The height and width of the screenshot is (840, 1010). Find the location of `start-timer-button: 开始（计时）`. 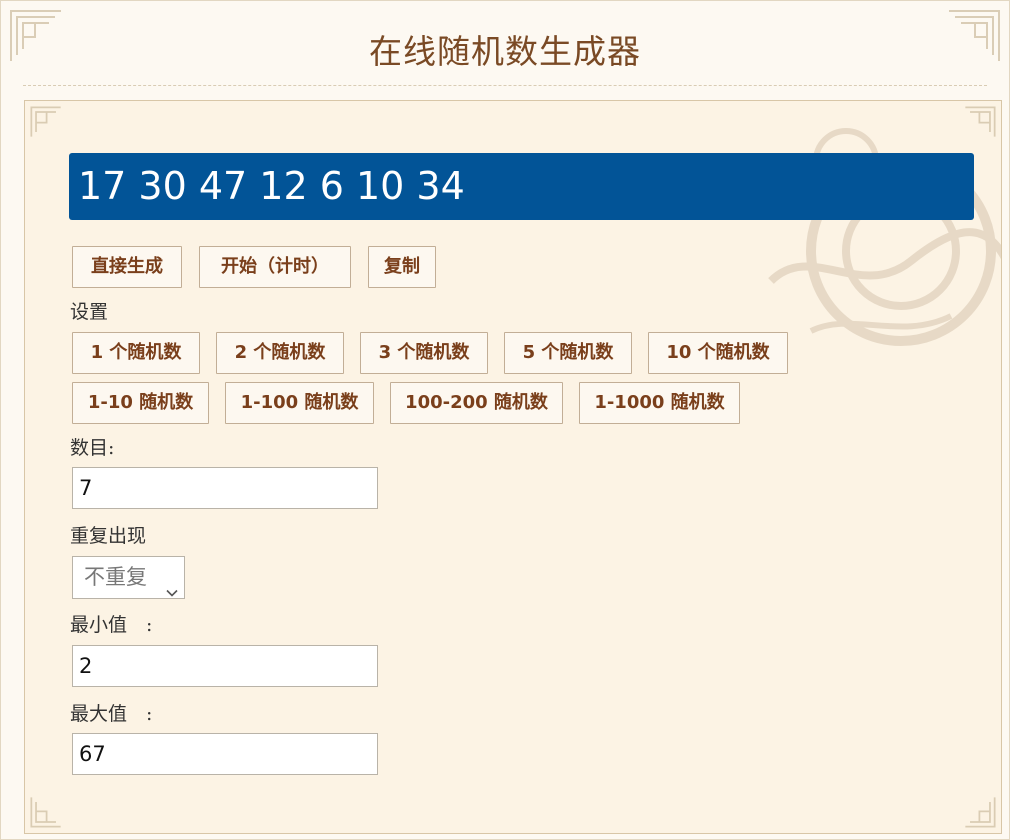

start-timer-button: 开始（计时） is located at coordinates (275, 267).